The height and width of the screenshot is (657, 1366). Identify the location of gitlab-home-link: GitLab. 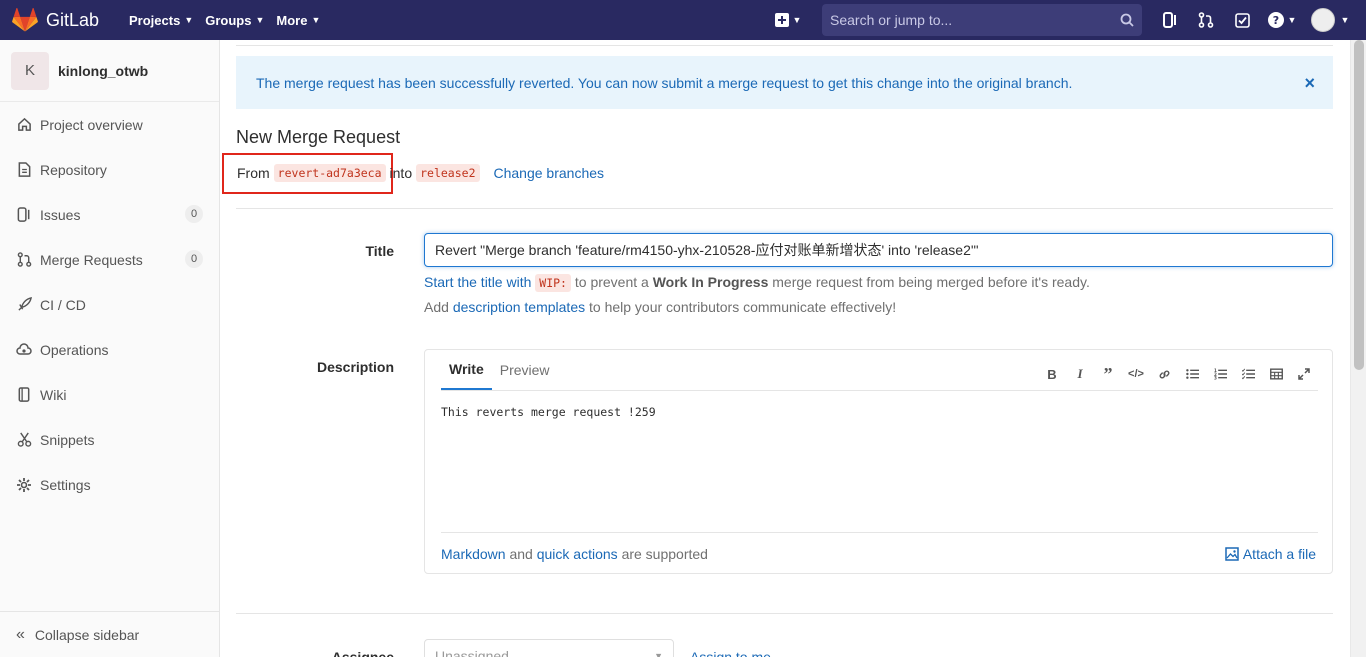
(64, 20).